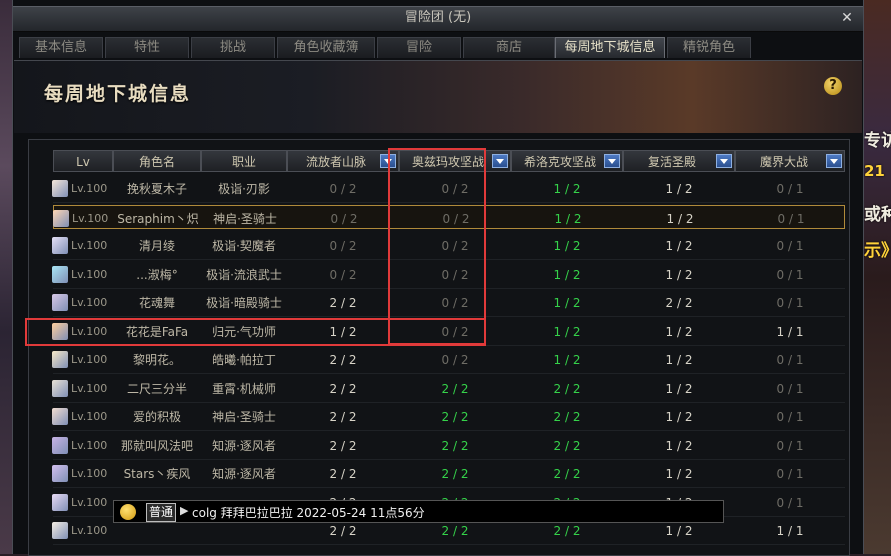 The height and width of the screenshot is (556, 891). I want to click on header-ozma: 奥兹玛攻坚战, so click(455, 161).